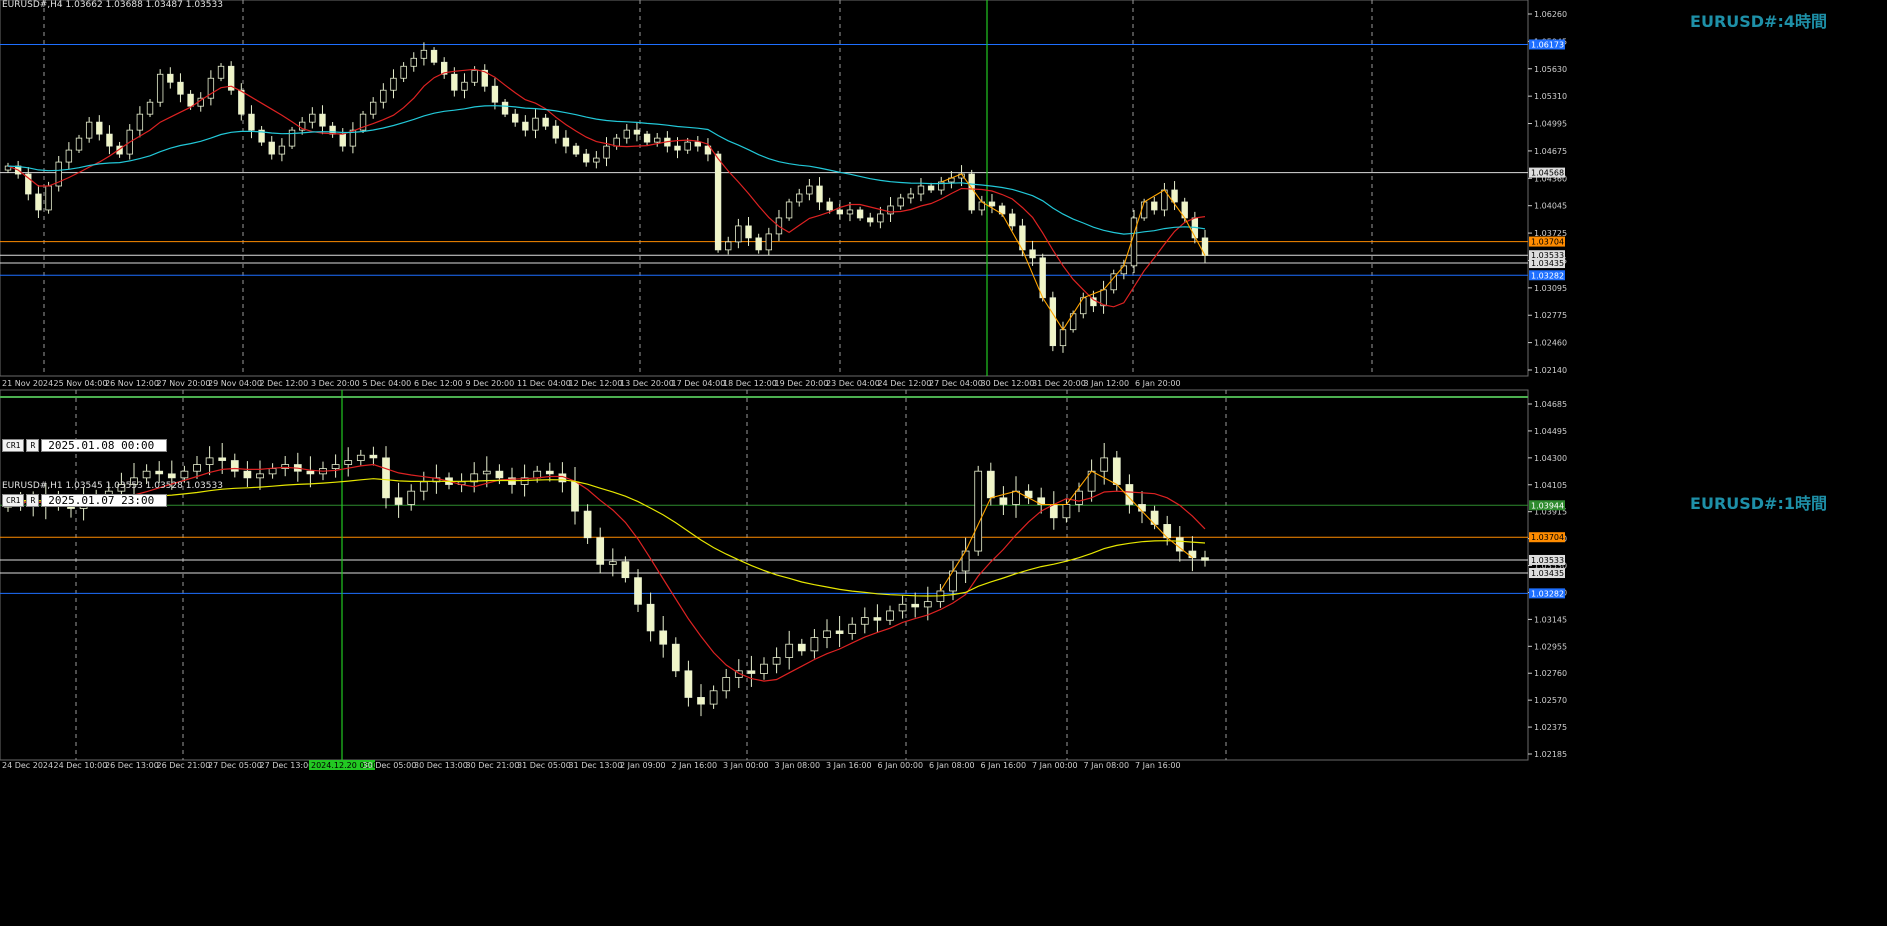 The width and height of the screenshot is (1887, 926). I want to click on panel-1-price-tag-1: 1.03704, so click(1547, 537).